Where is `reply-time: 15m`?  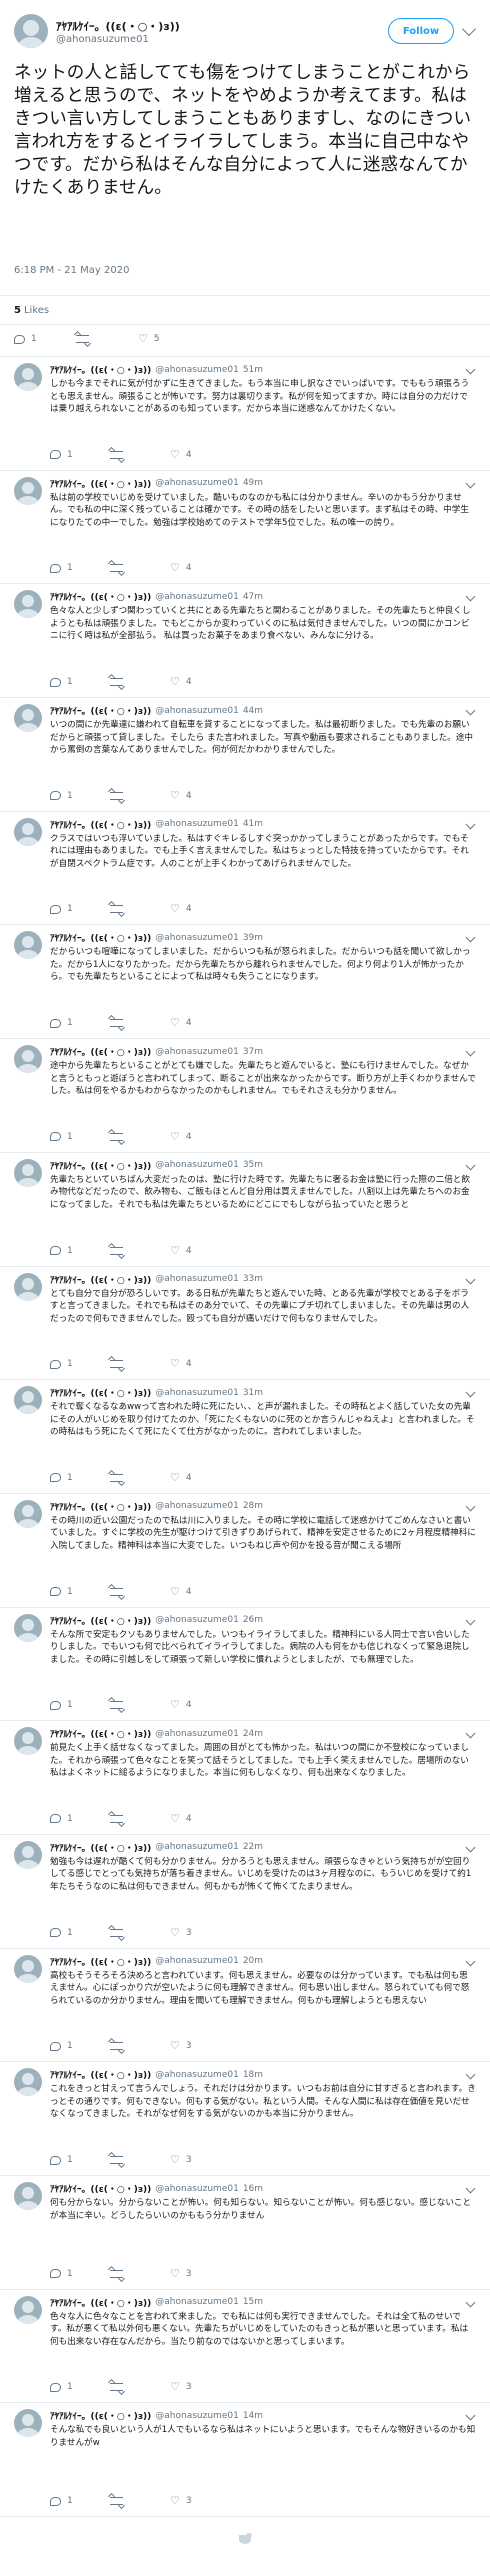 reply-time: 15m is located at coordinates (253, 2302).